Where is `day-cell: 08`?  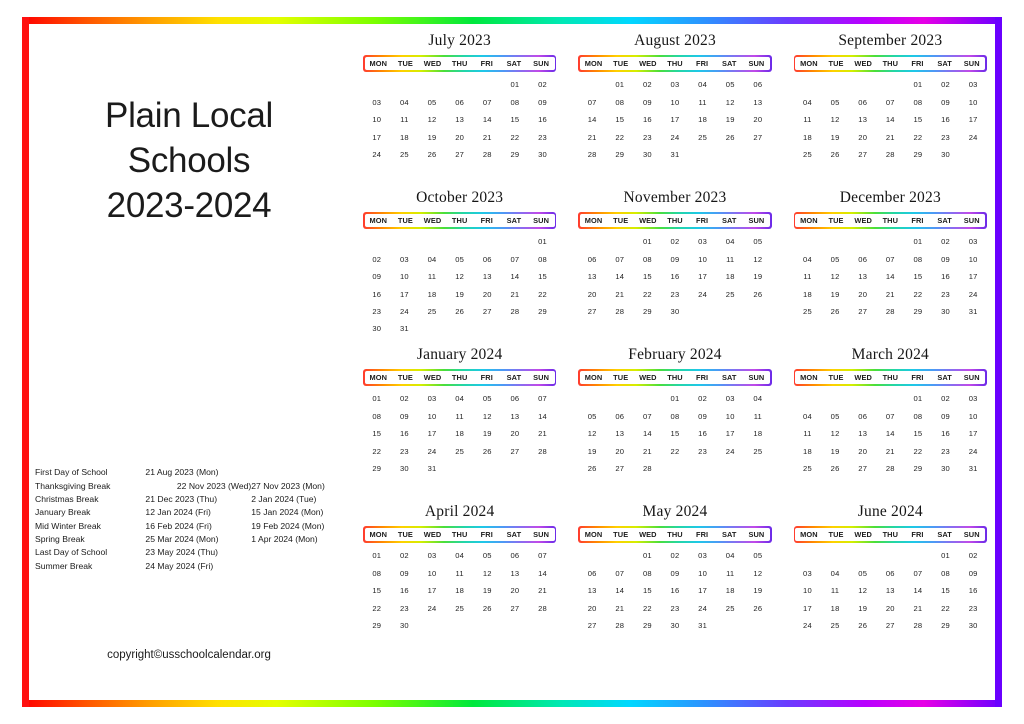
day-cell: 08 is located at coordinates (675, 416).